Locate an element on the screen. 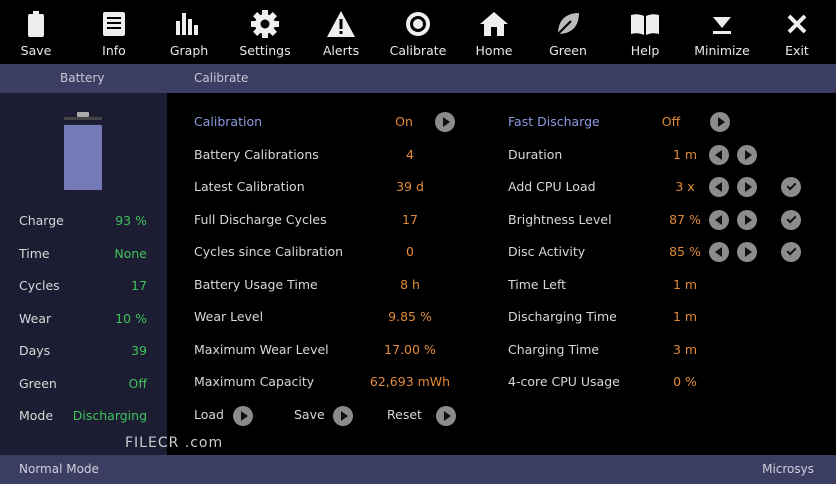 The height and width of the screenshot is (484, 836). toolbar-help-button: Help is located at coordinates (645, 32).